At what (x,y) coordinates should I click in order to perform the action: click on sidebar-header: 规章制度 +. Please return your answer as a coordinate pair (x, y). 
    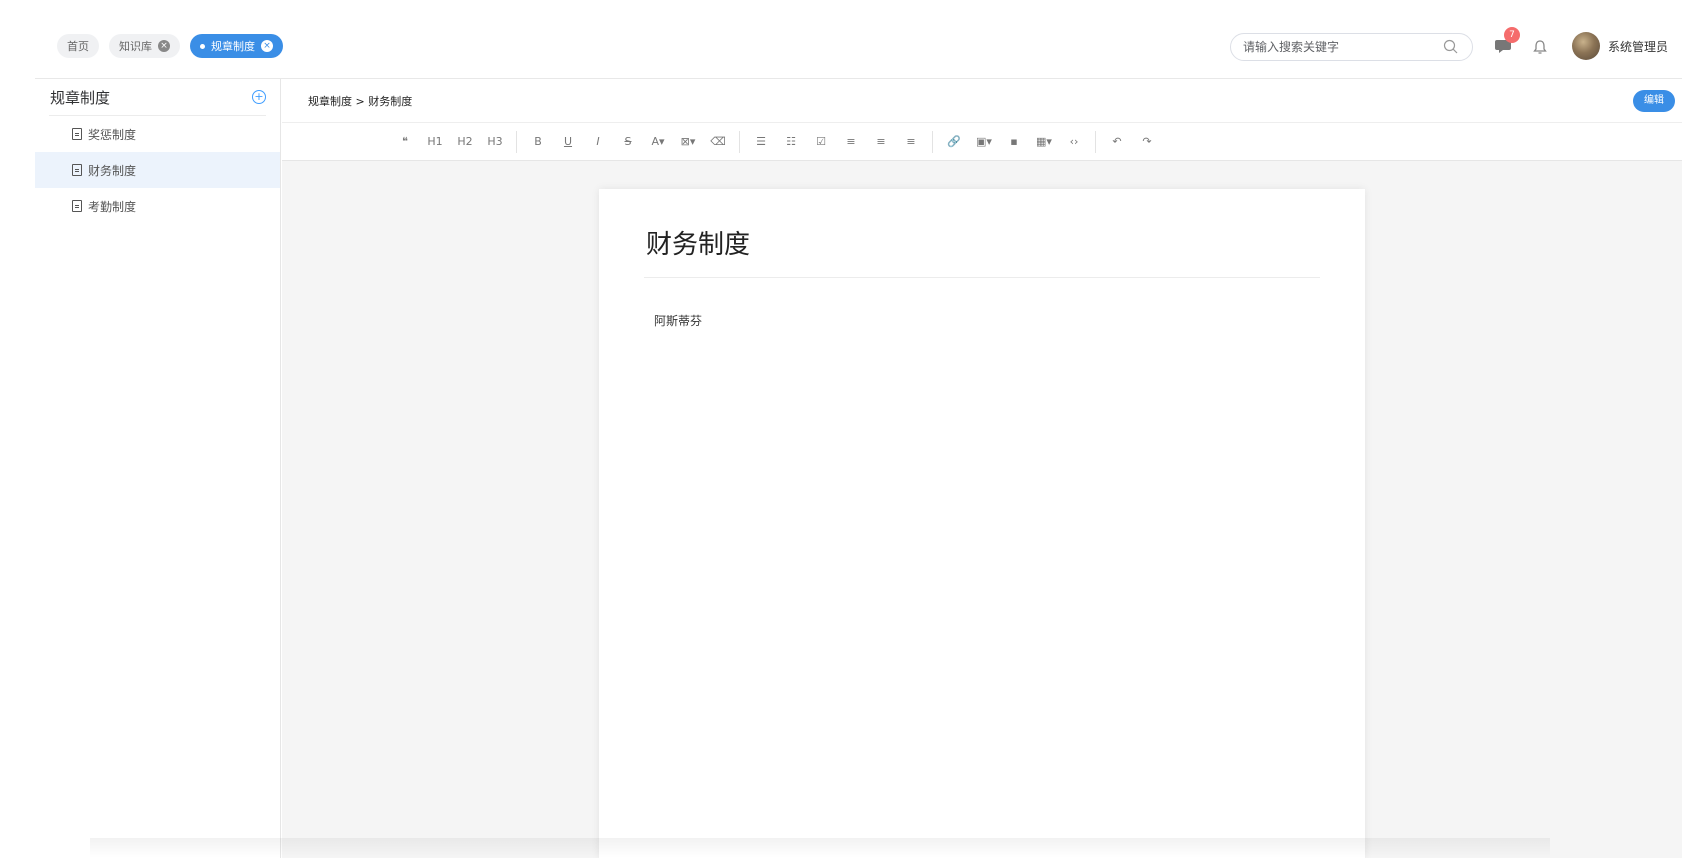
    Looking at the image, I should click on (157, 97).